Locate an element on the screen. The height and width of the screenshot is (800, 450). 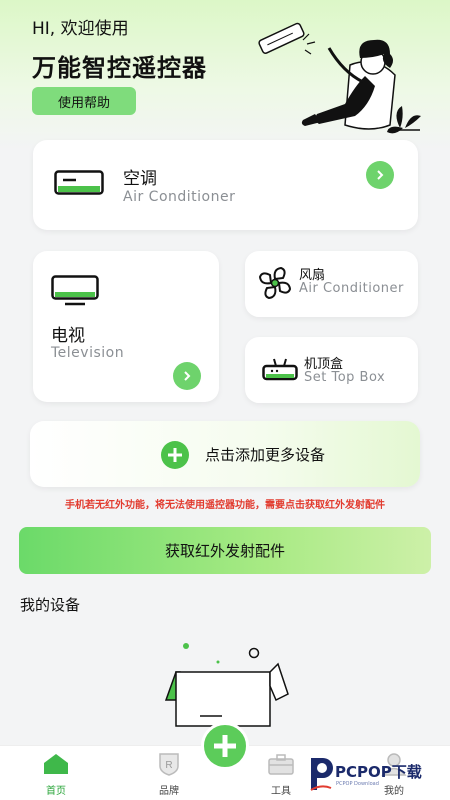
ir-warning-text: 手机若无红外功能，将无法使用遥控器功能，需要点击获取红外发射配件 is located at coordinates (225, 505).